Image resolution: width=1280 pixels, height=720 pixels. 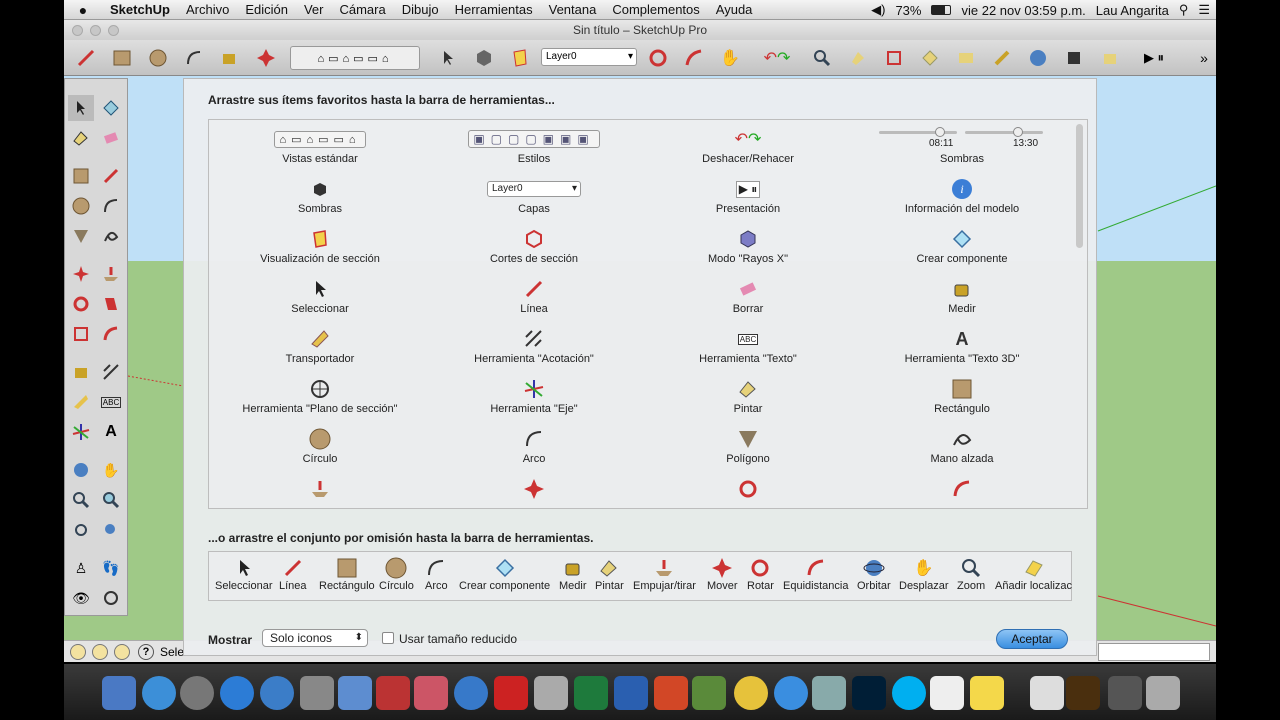 I want to click on default-set-item: Medir, so click(x=573, y=574).